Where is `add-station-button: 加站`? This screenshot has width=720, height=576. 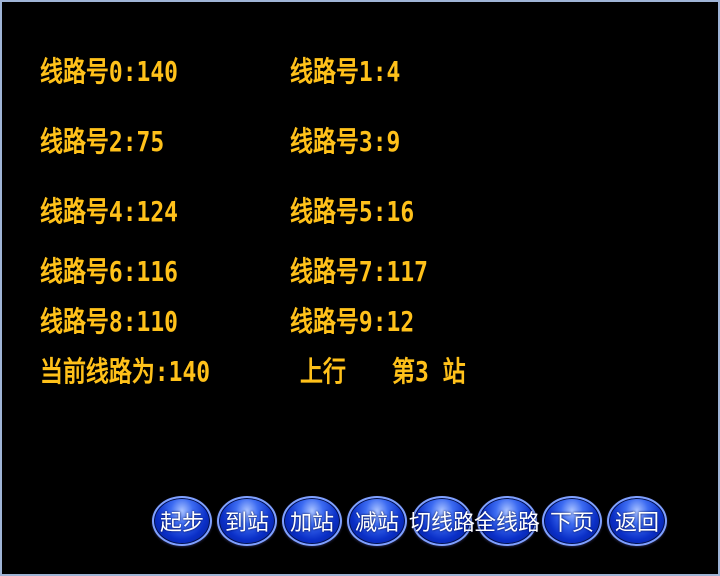 add-station-button: 加站 is located at coordinates (312, 521).